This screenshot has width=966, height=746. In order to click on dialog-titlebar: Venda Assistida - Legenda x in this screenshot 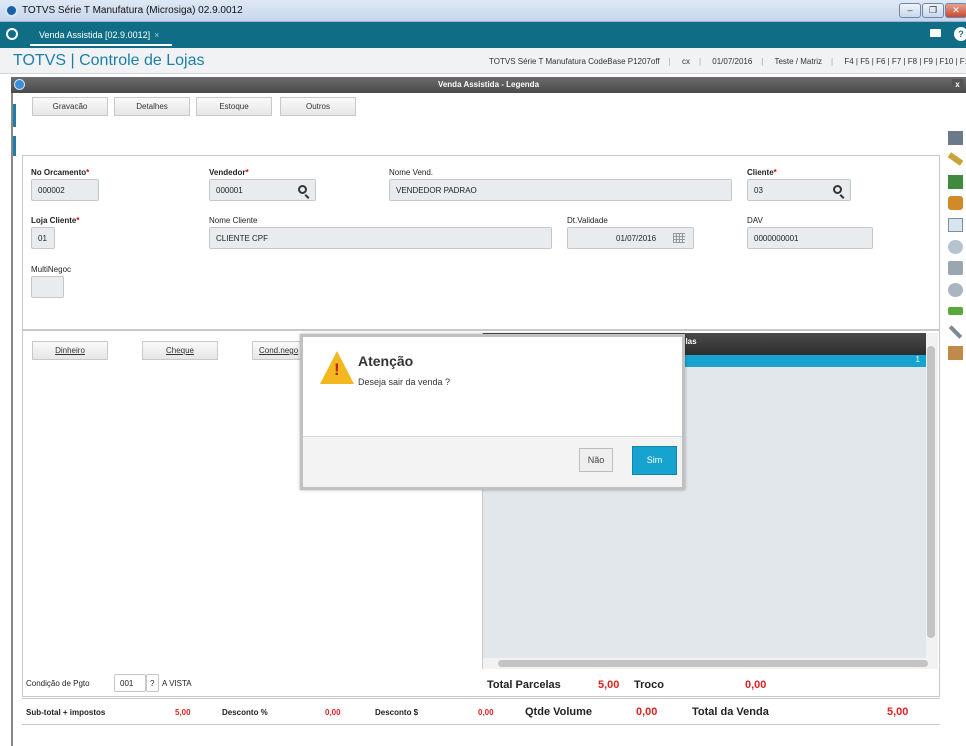, I will do `click(488, 85)`.